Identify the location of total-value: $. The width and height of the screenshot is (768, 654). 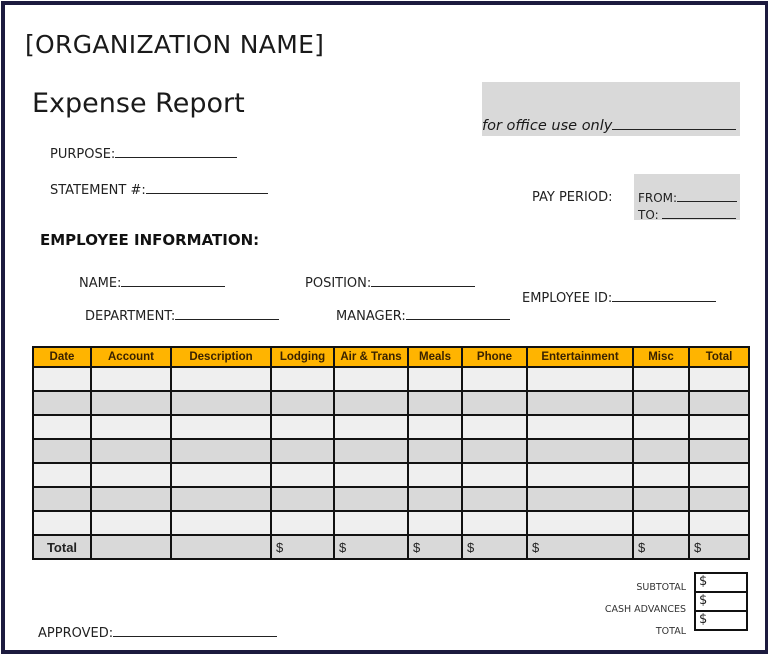
(721, 620).